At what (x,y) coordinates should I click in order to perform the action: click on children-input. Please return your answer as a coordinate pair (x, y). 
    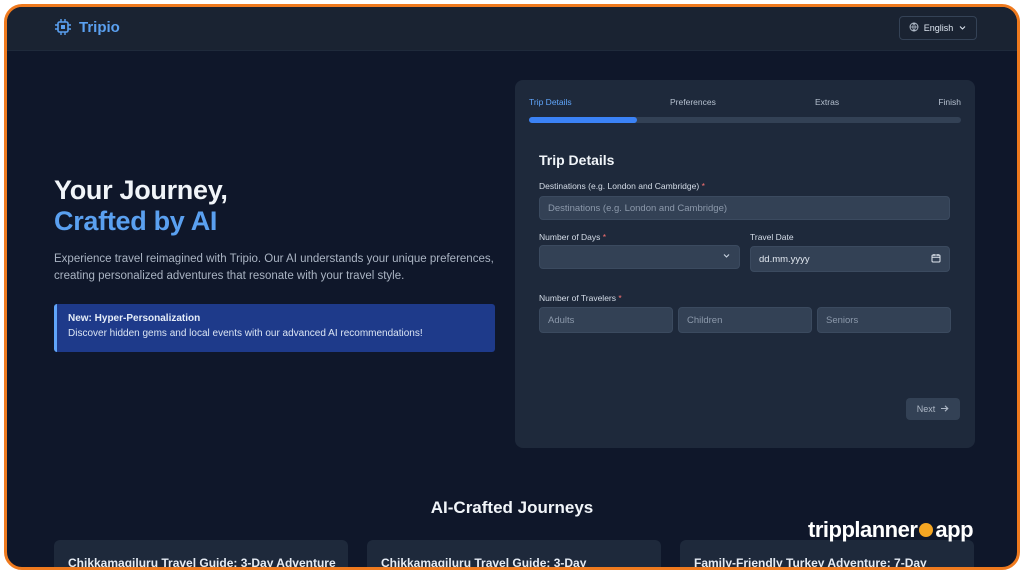
    Looking at the image, I should click on (749, 320).